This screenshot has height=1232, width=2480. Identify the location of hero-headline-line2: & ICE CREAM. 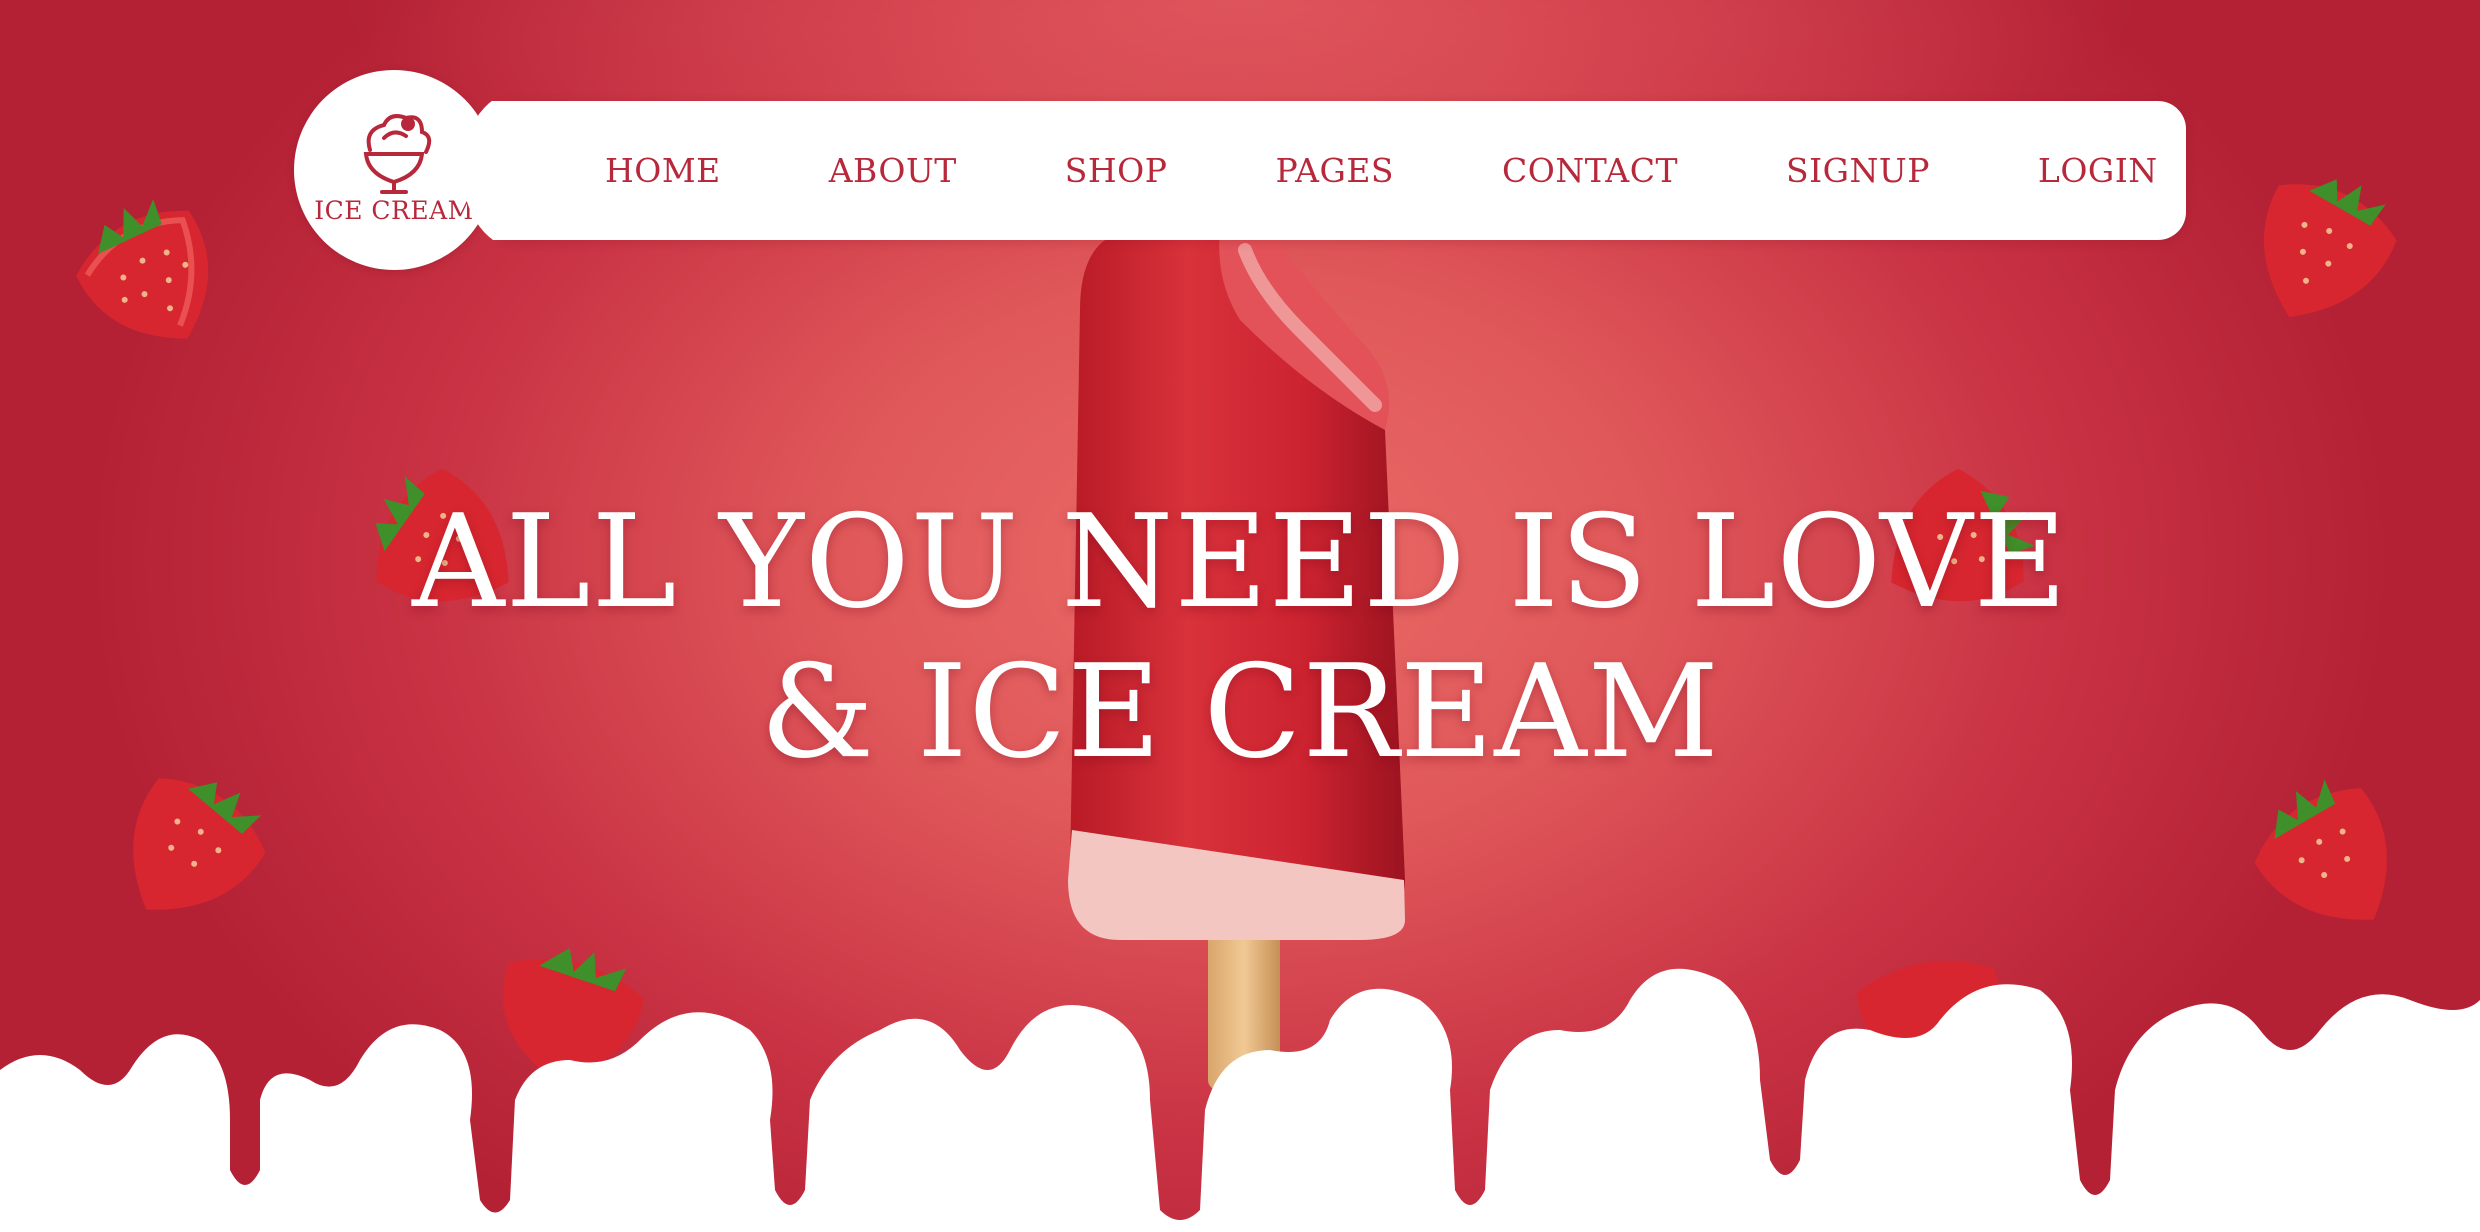
(1240, 712).